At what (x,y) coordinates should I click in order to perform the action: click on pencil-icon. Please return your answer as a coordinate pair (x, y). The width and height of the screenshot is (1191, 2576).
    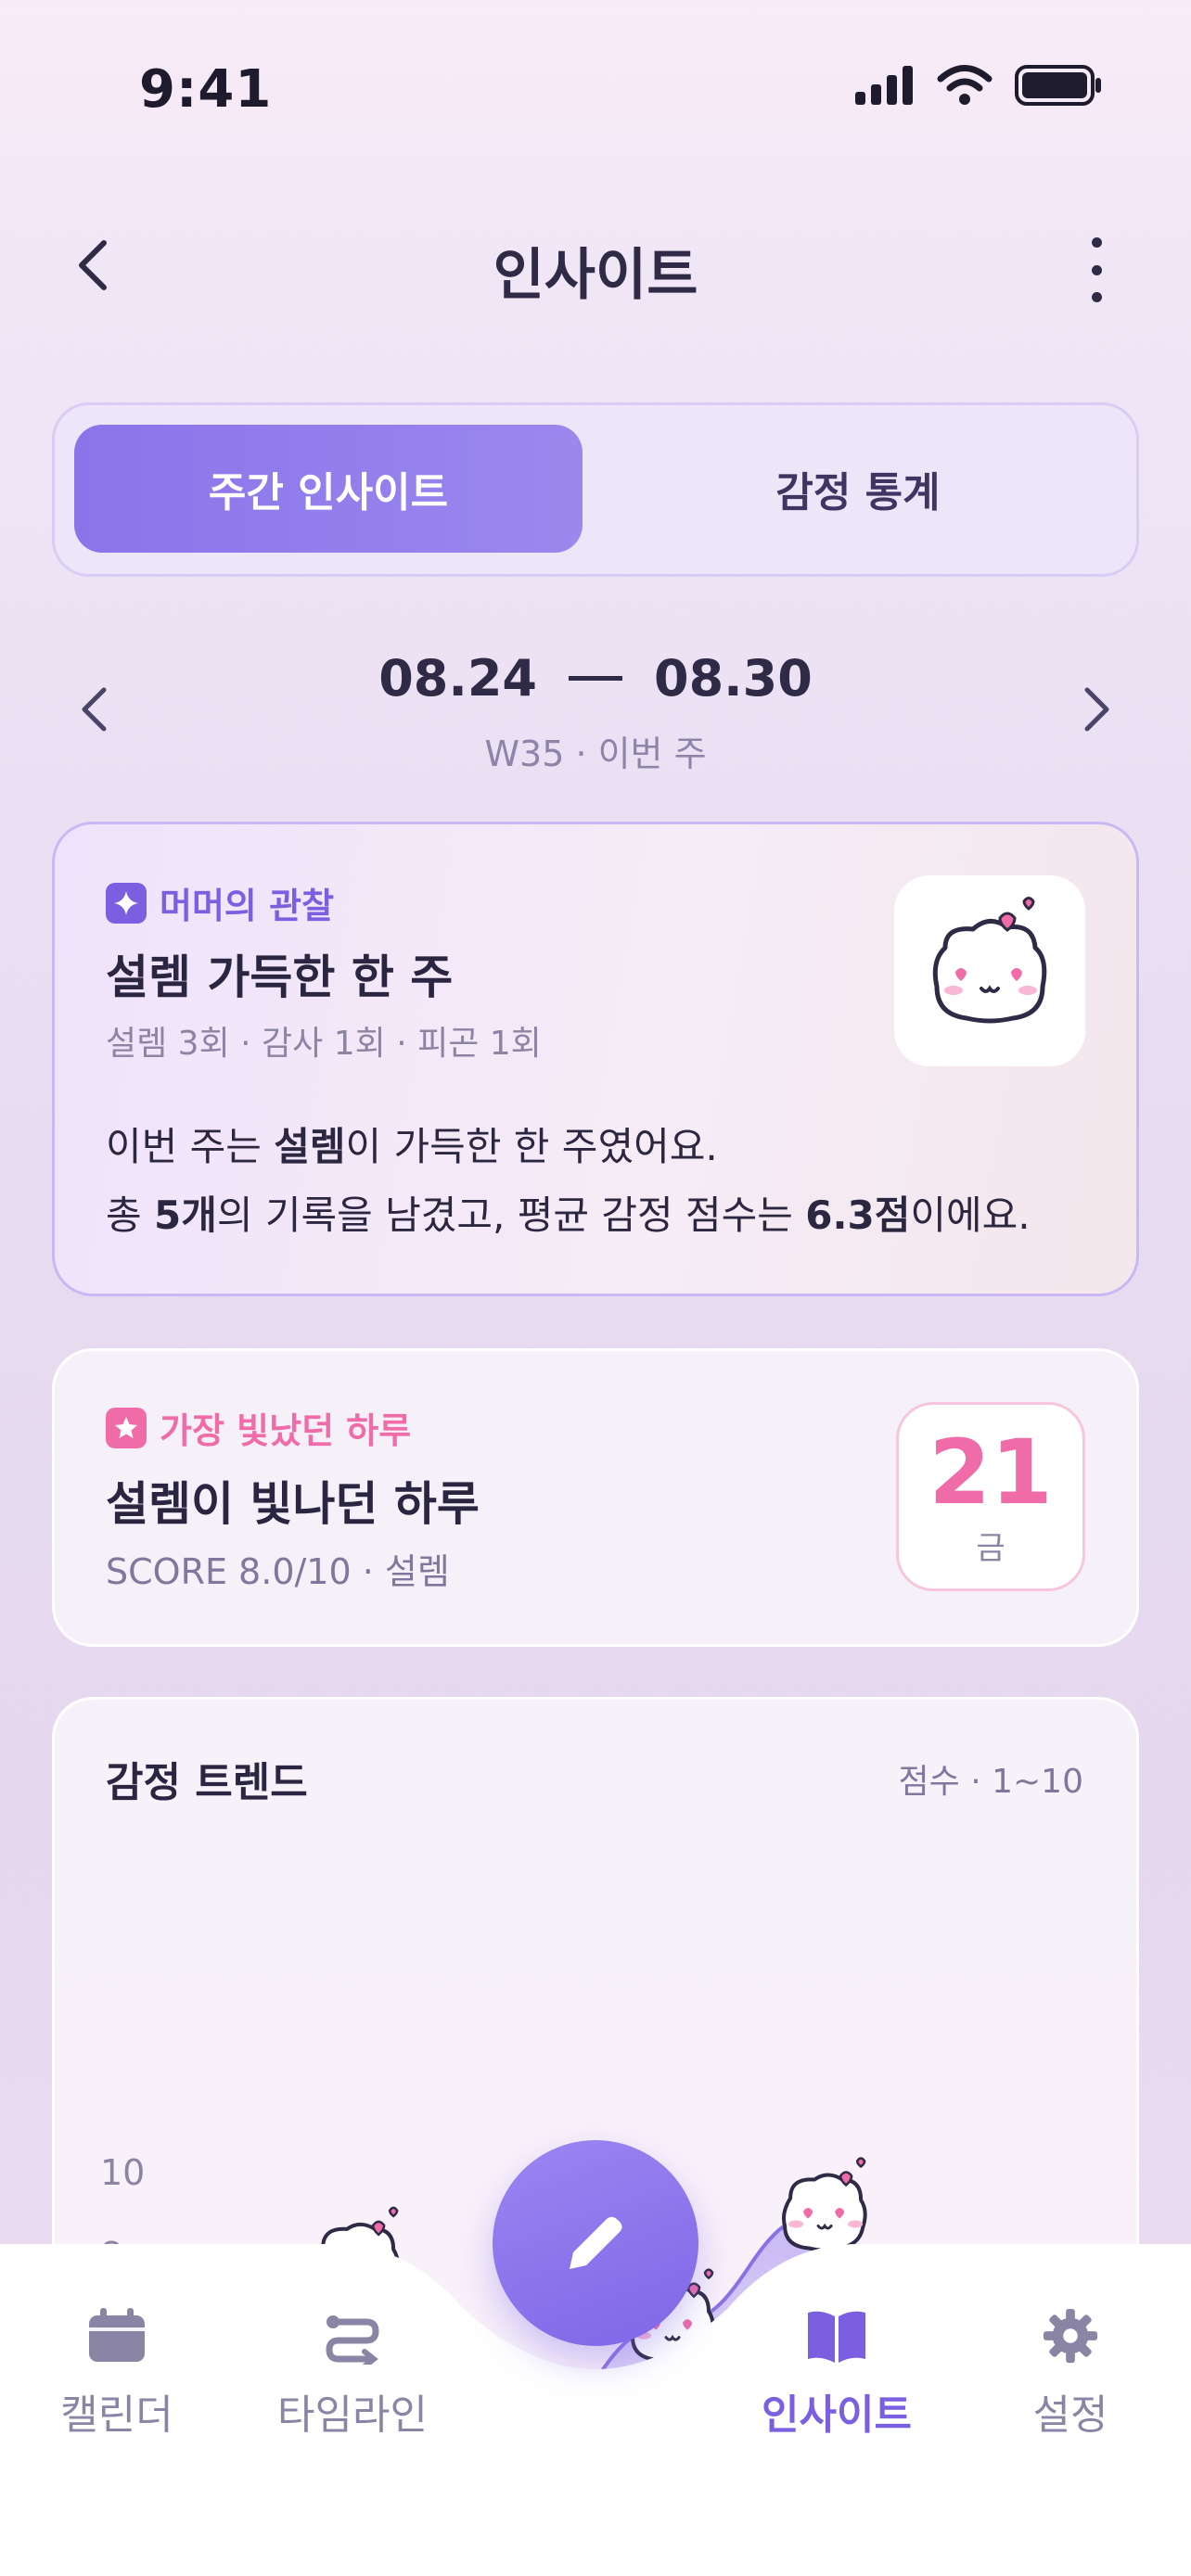
    Looking at the image, I should click on (596, 2243).